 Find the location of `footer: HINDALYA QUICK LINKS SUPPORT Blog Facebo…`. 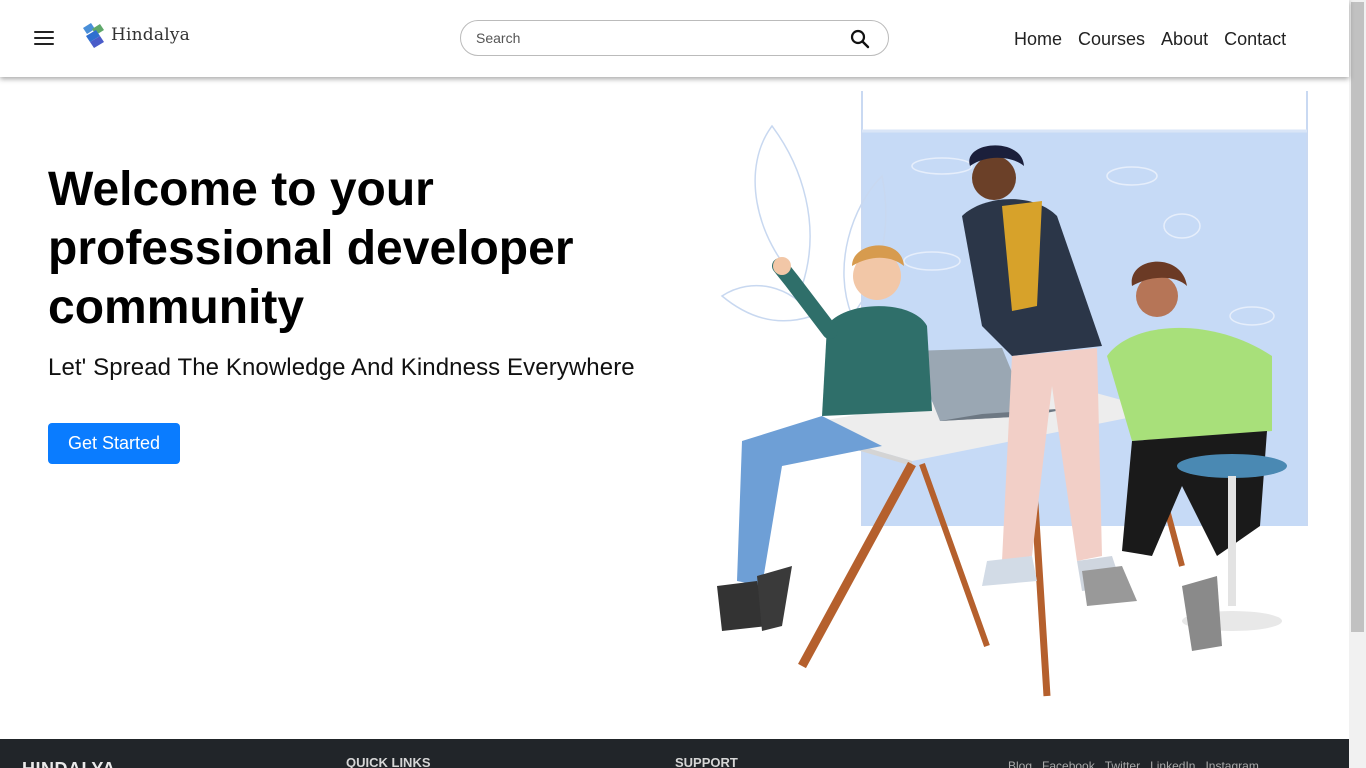

footer: HINDALYA QUICK LINKS SUPPORT Blog Facebo… is located at coordinates (674, 753).